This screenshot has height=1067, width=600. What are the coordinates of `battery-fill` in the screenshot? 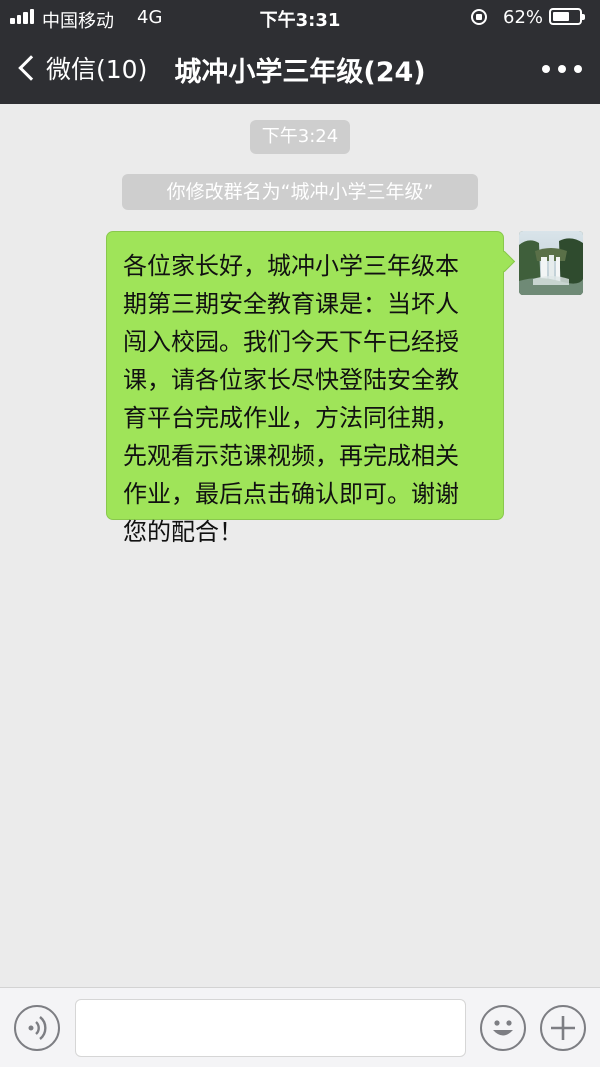 It's located at (561, 16).